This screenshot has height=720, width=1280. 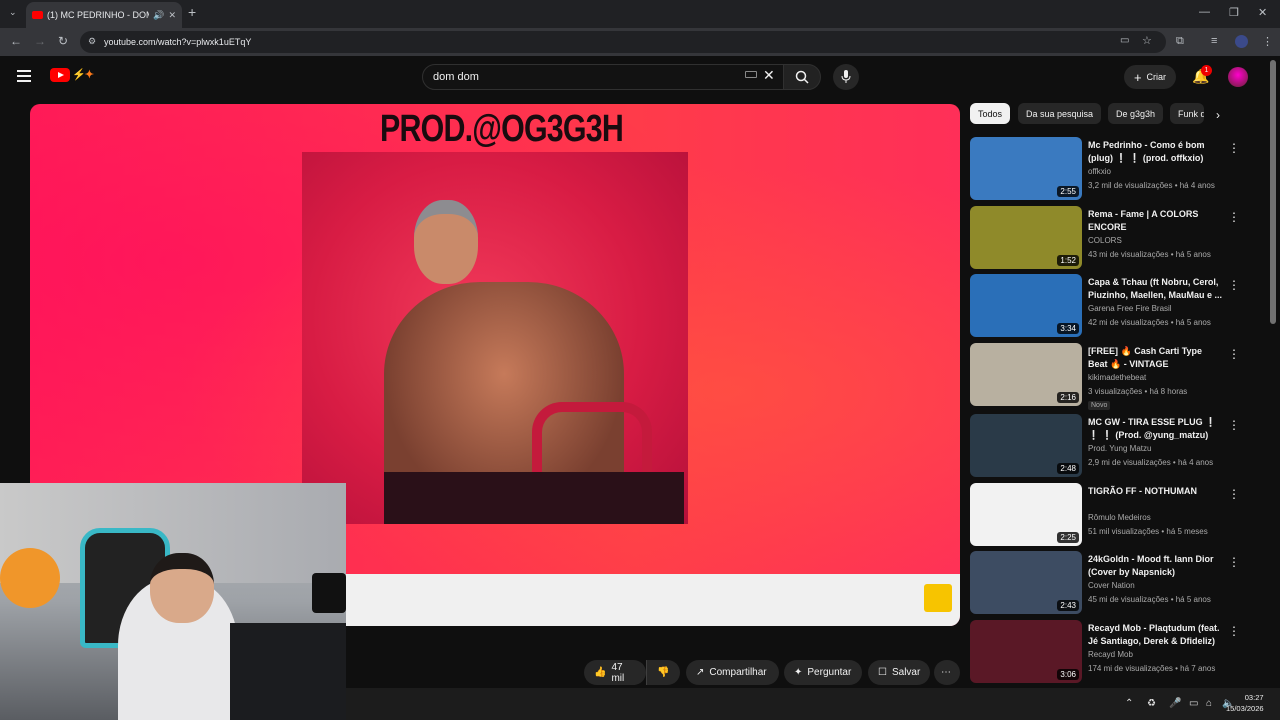 I want to click on channel-name: Cover Nation, so click(x=1111, y=585).